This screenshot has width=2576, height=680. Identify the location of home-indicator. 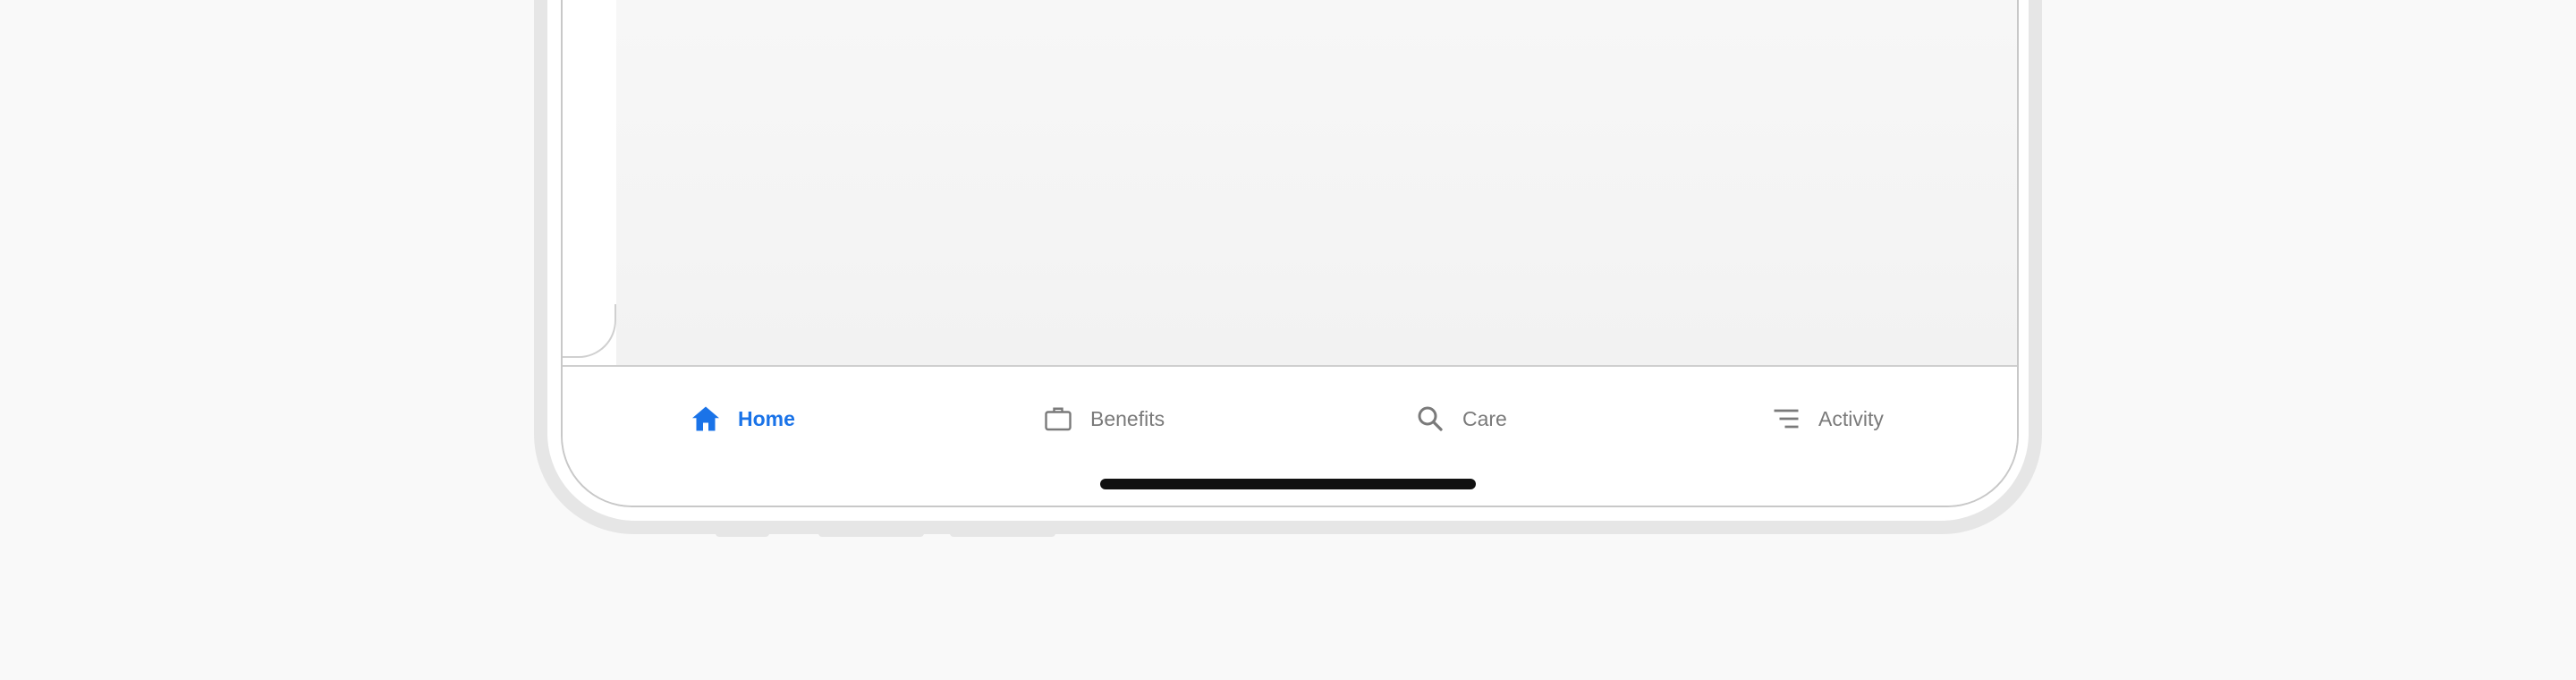
(1288, 484).